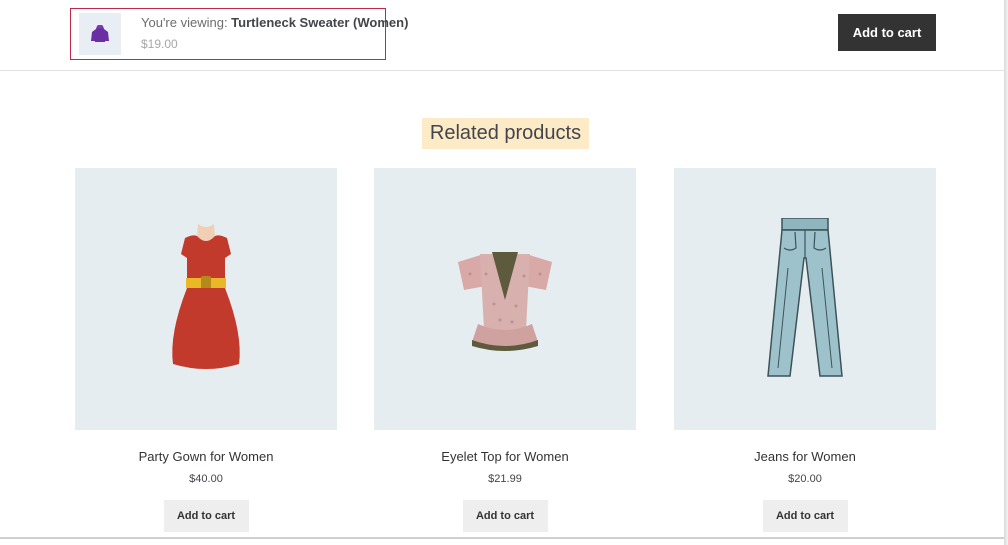 The width and height of the screenshot is (1008, 545). Describe the element at coordinates (887, 32) in the screenshot. I see `sticky-add-to-cart-button: Add to cart` at that location.